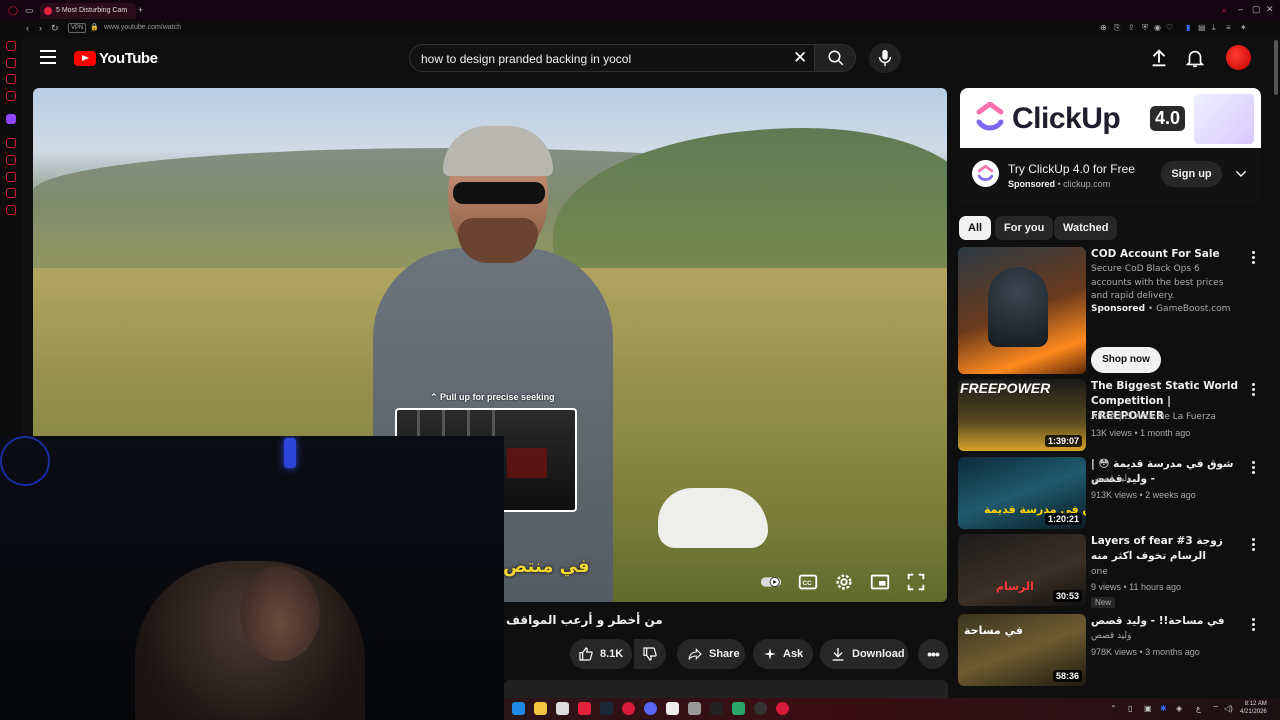 Image resolution: width=1280 pixels, height=720 pixels. Describe the element at coordinates (716, 708) in the screenshot. I see `taskbar-app-editor-icon` at that location.